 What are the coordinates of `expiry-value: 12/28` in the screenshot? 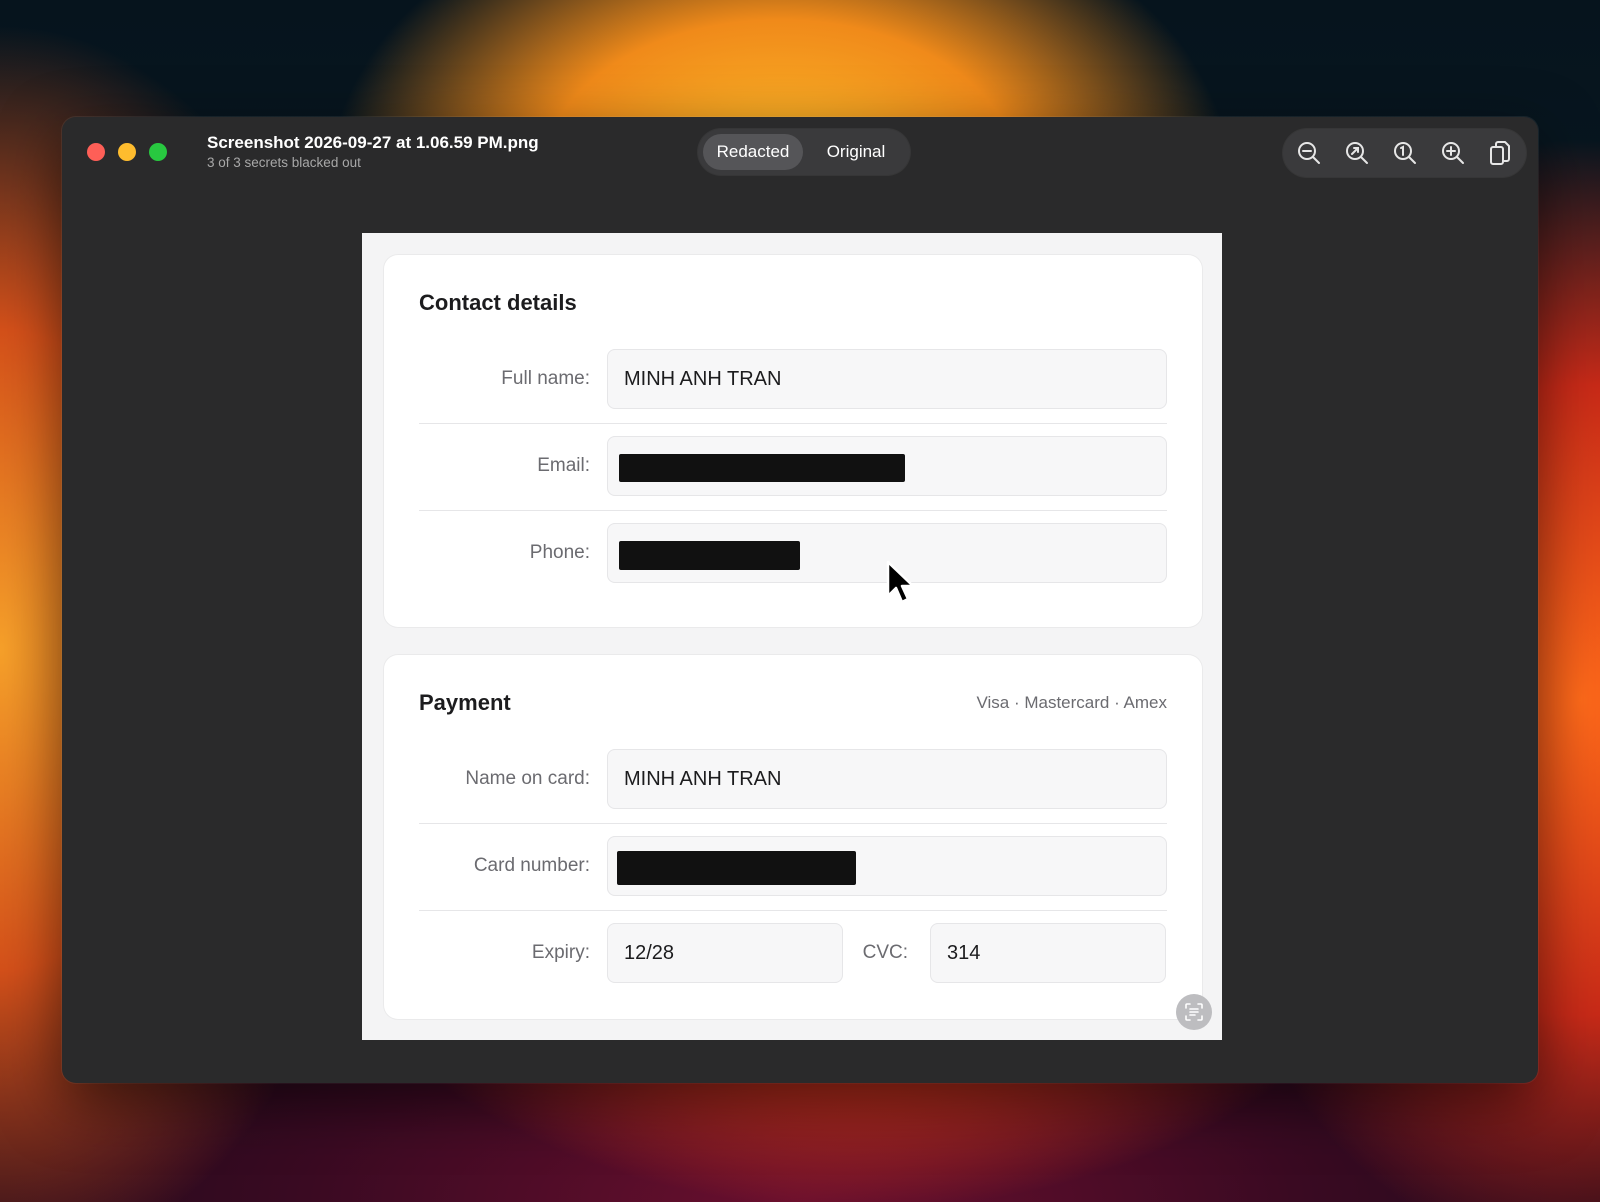 It's located at (649, 953).